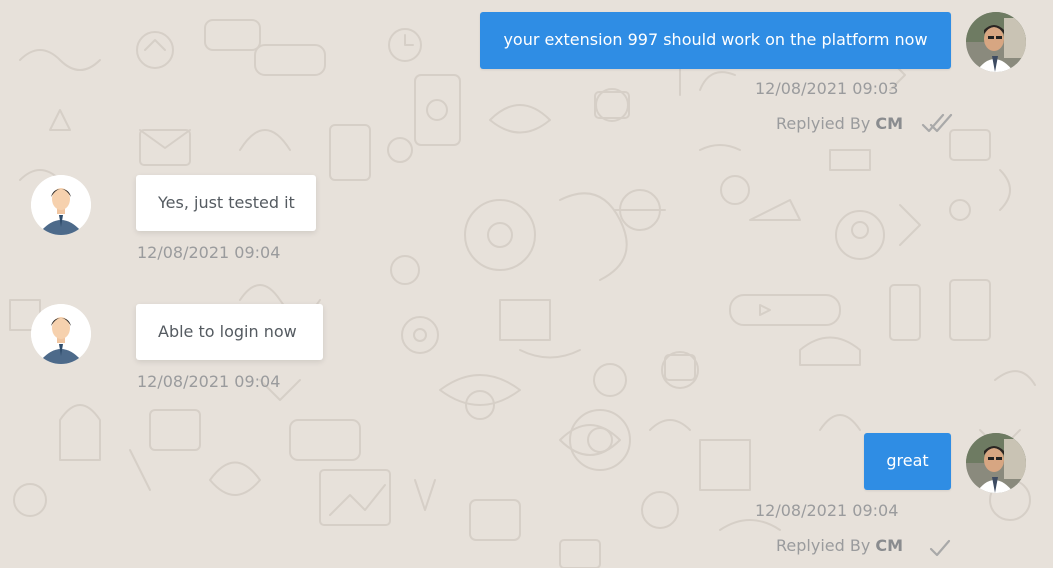 The image size is (1053, 568). I want to click on double-check-icon, so click(937, 123).